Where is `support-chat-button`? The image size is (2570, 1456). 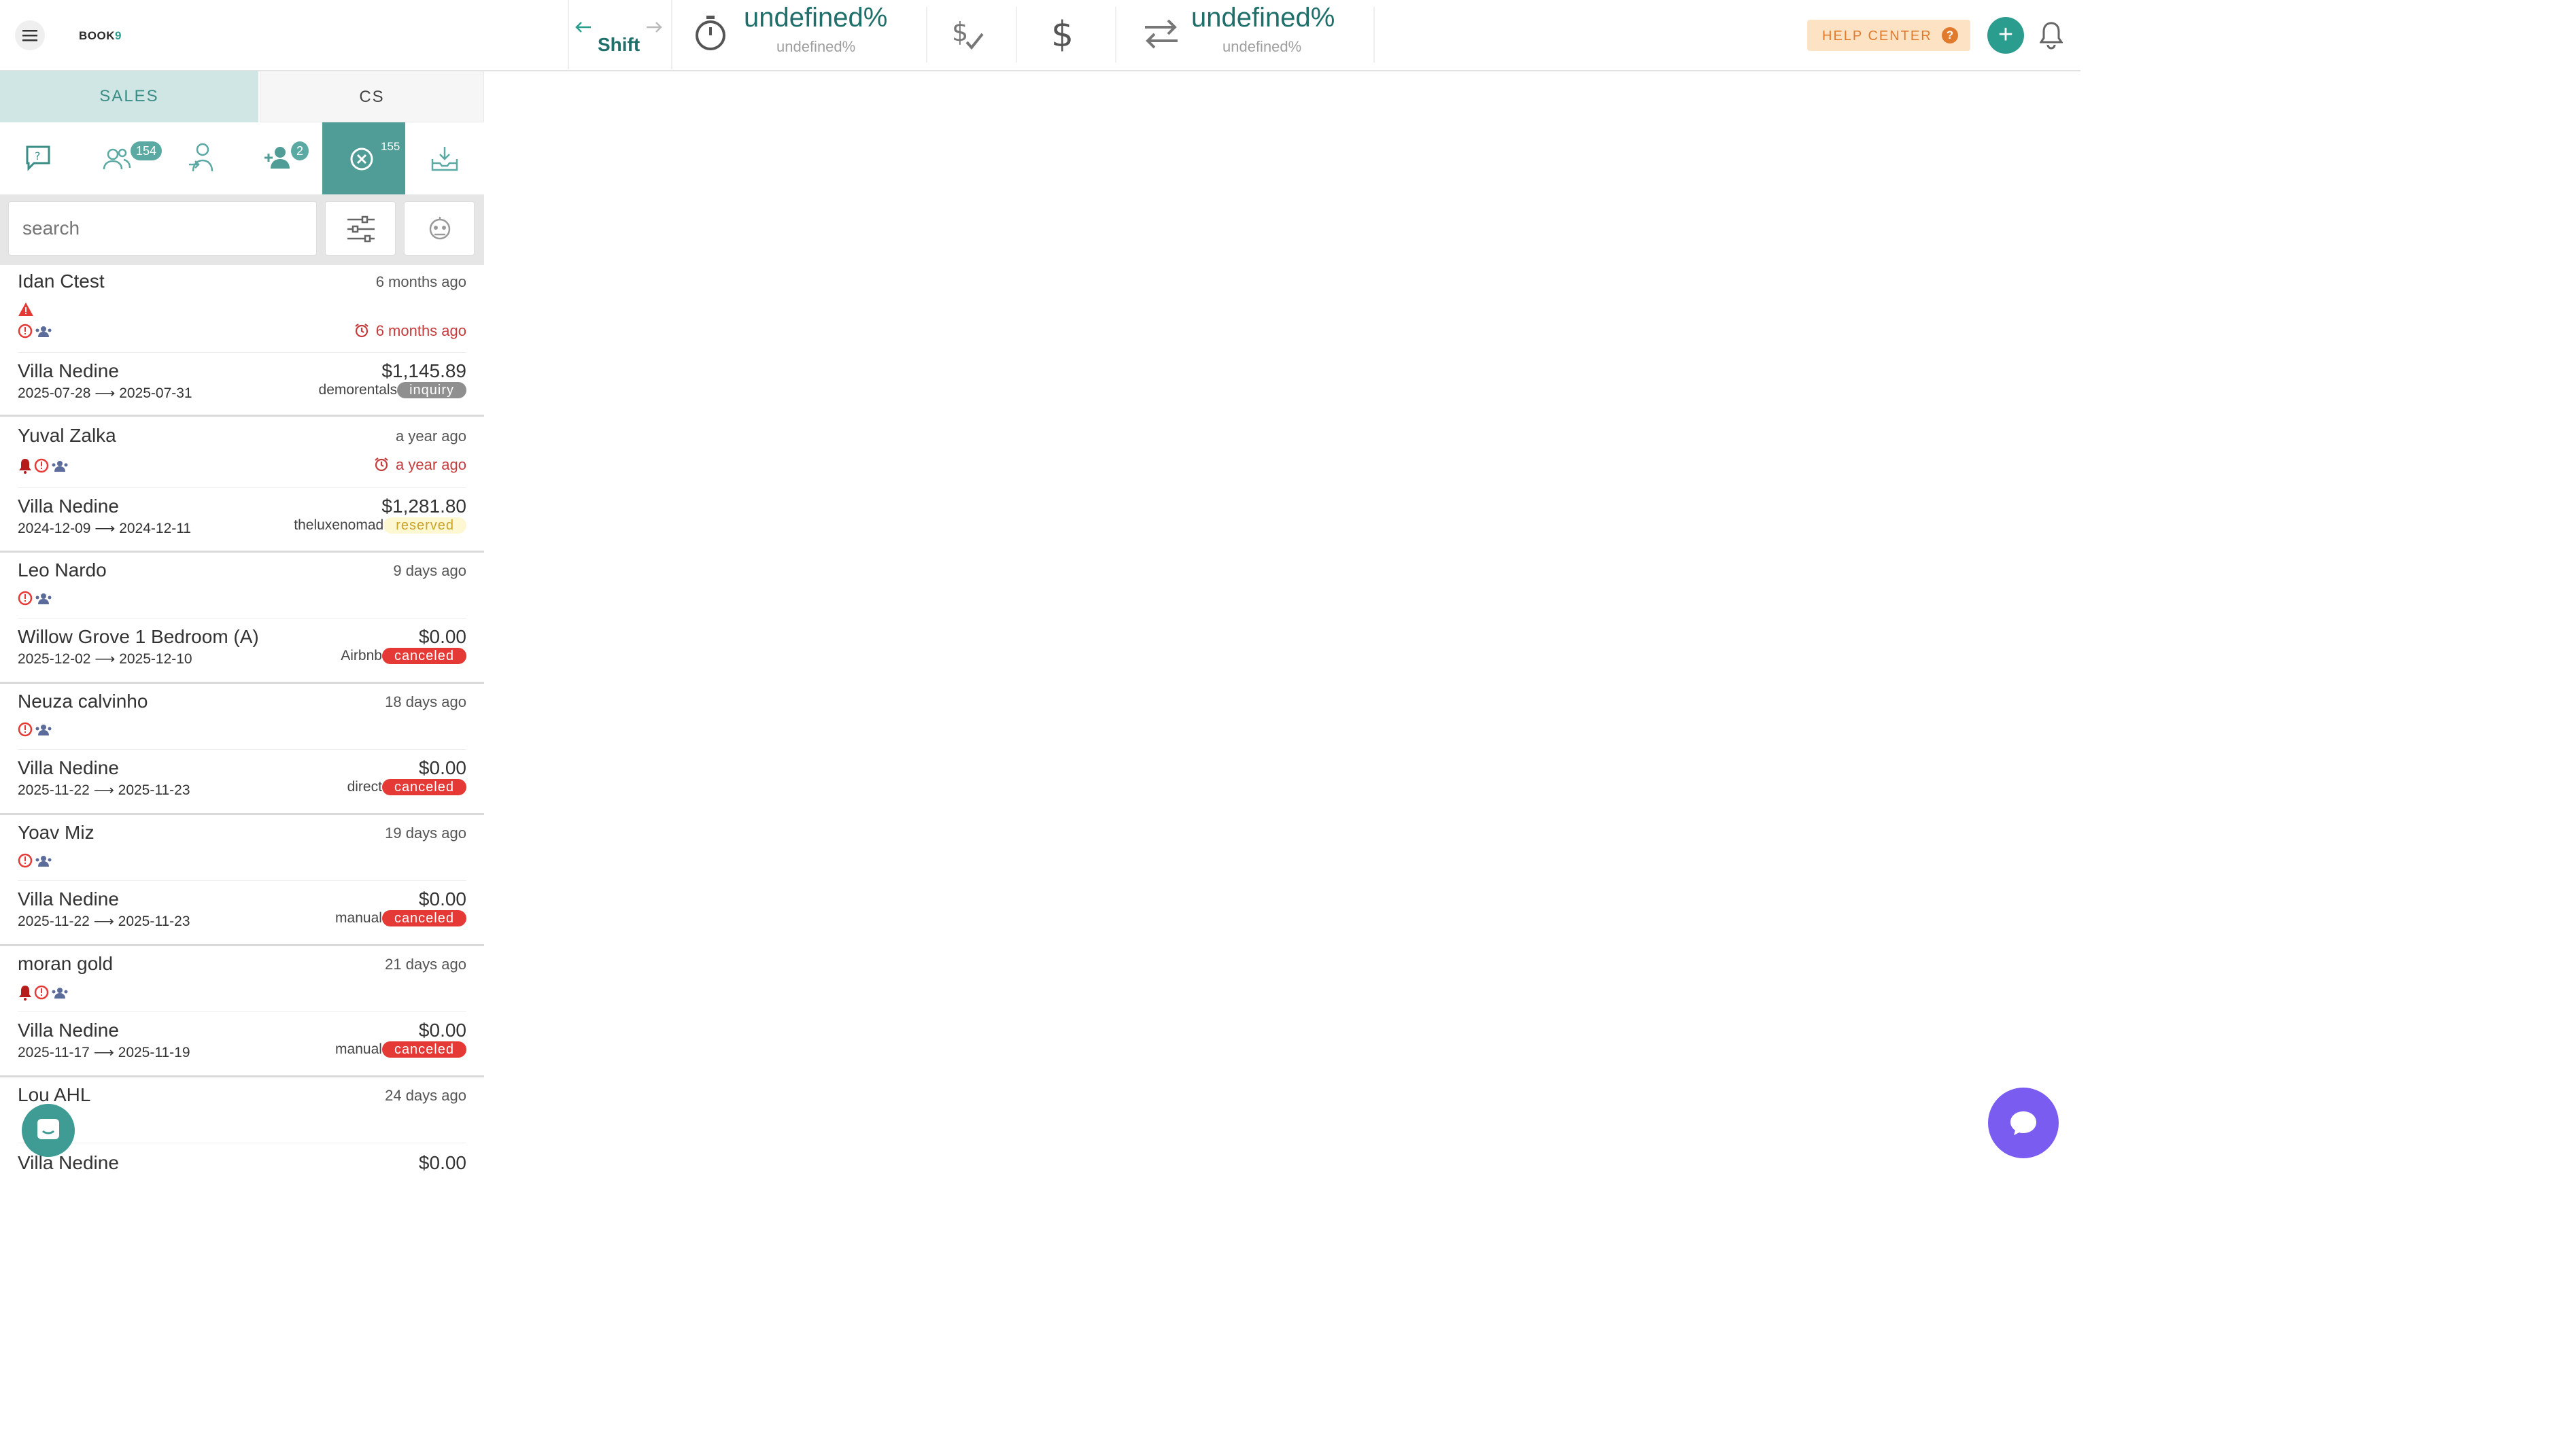 support-chat-button is located at coordinates (48, 1130).